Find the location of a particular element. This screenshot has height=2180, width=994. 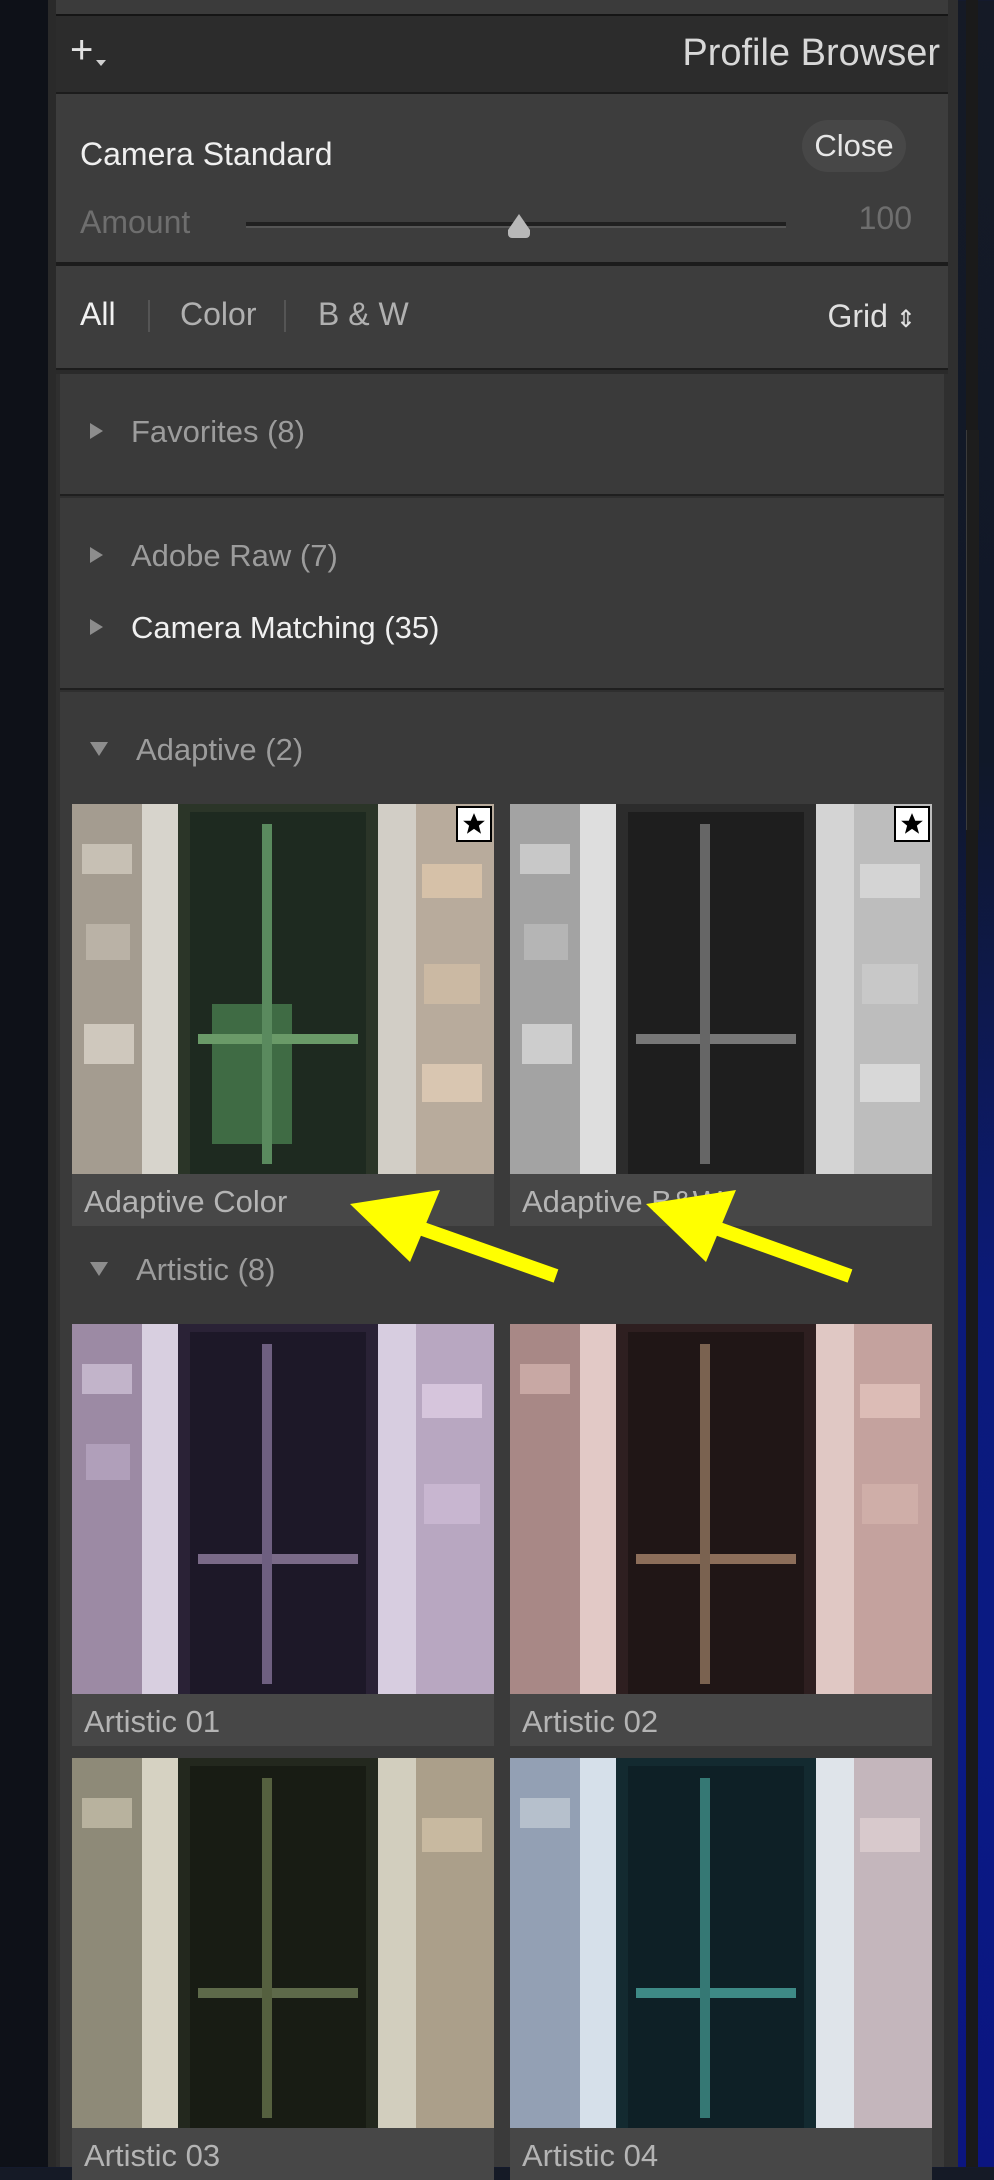

thumb-label: Artistic 04 is located at coordinates (590, 2155).